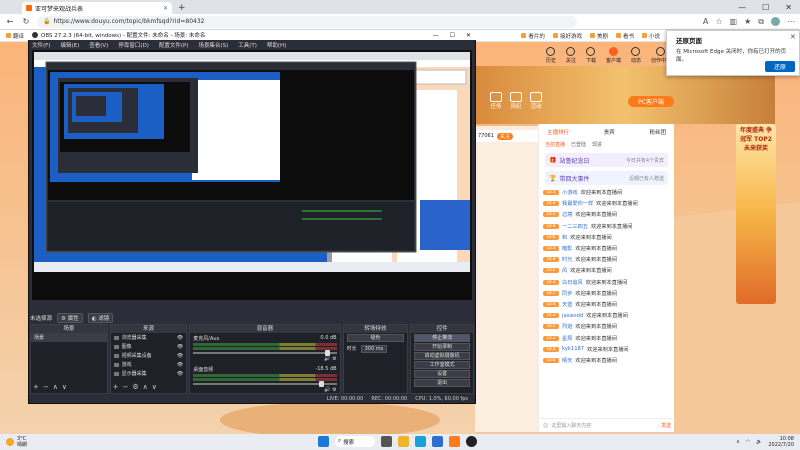 This screenshot has width=800, height=450. Describe the element at coordinates (578, 144) in the screenshot. I see `chat-subtab: 已登陆` at that location.